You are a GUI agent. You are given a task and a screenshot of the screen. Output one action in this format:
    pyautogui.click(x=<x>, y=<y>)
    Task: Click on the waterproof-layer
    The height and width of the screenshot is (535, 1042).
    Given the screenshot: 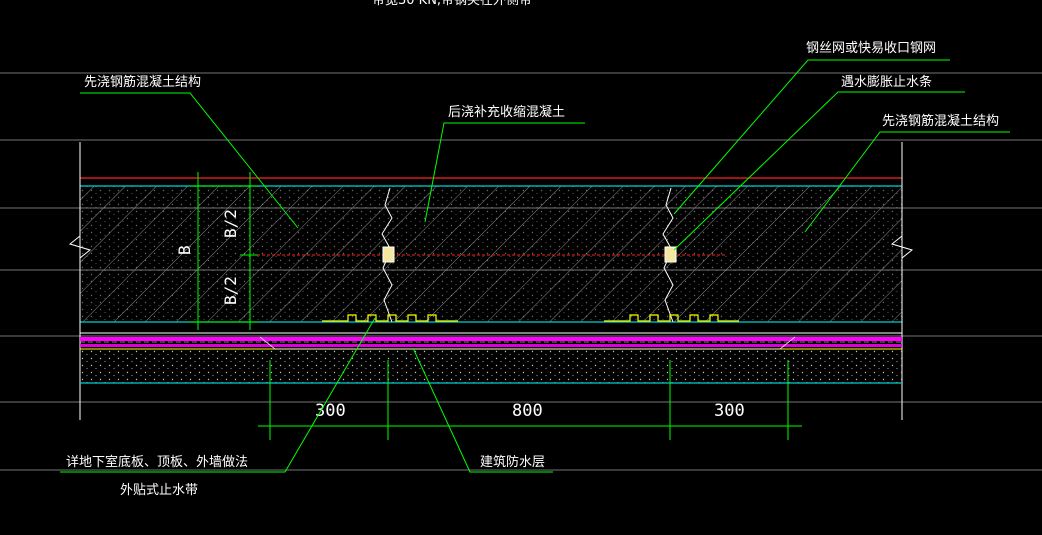 What is the action you would take?
    pyautogui.click(x=491, y=343)
    